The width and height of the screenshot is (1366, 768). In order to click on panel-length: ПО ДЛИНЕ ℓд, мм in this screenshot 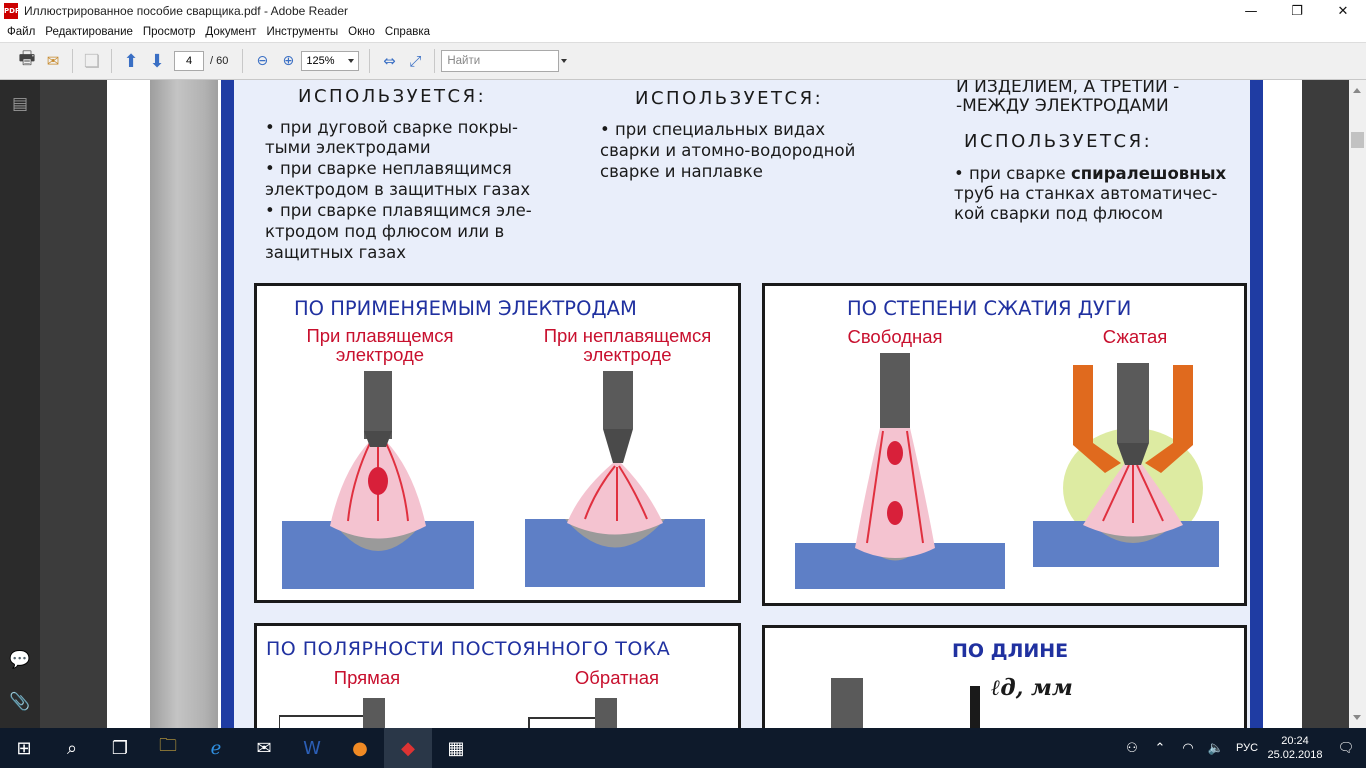, I will do `click(1004, 676)`.